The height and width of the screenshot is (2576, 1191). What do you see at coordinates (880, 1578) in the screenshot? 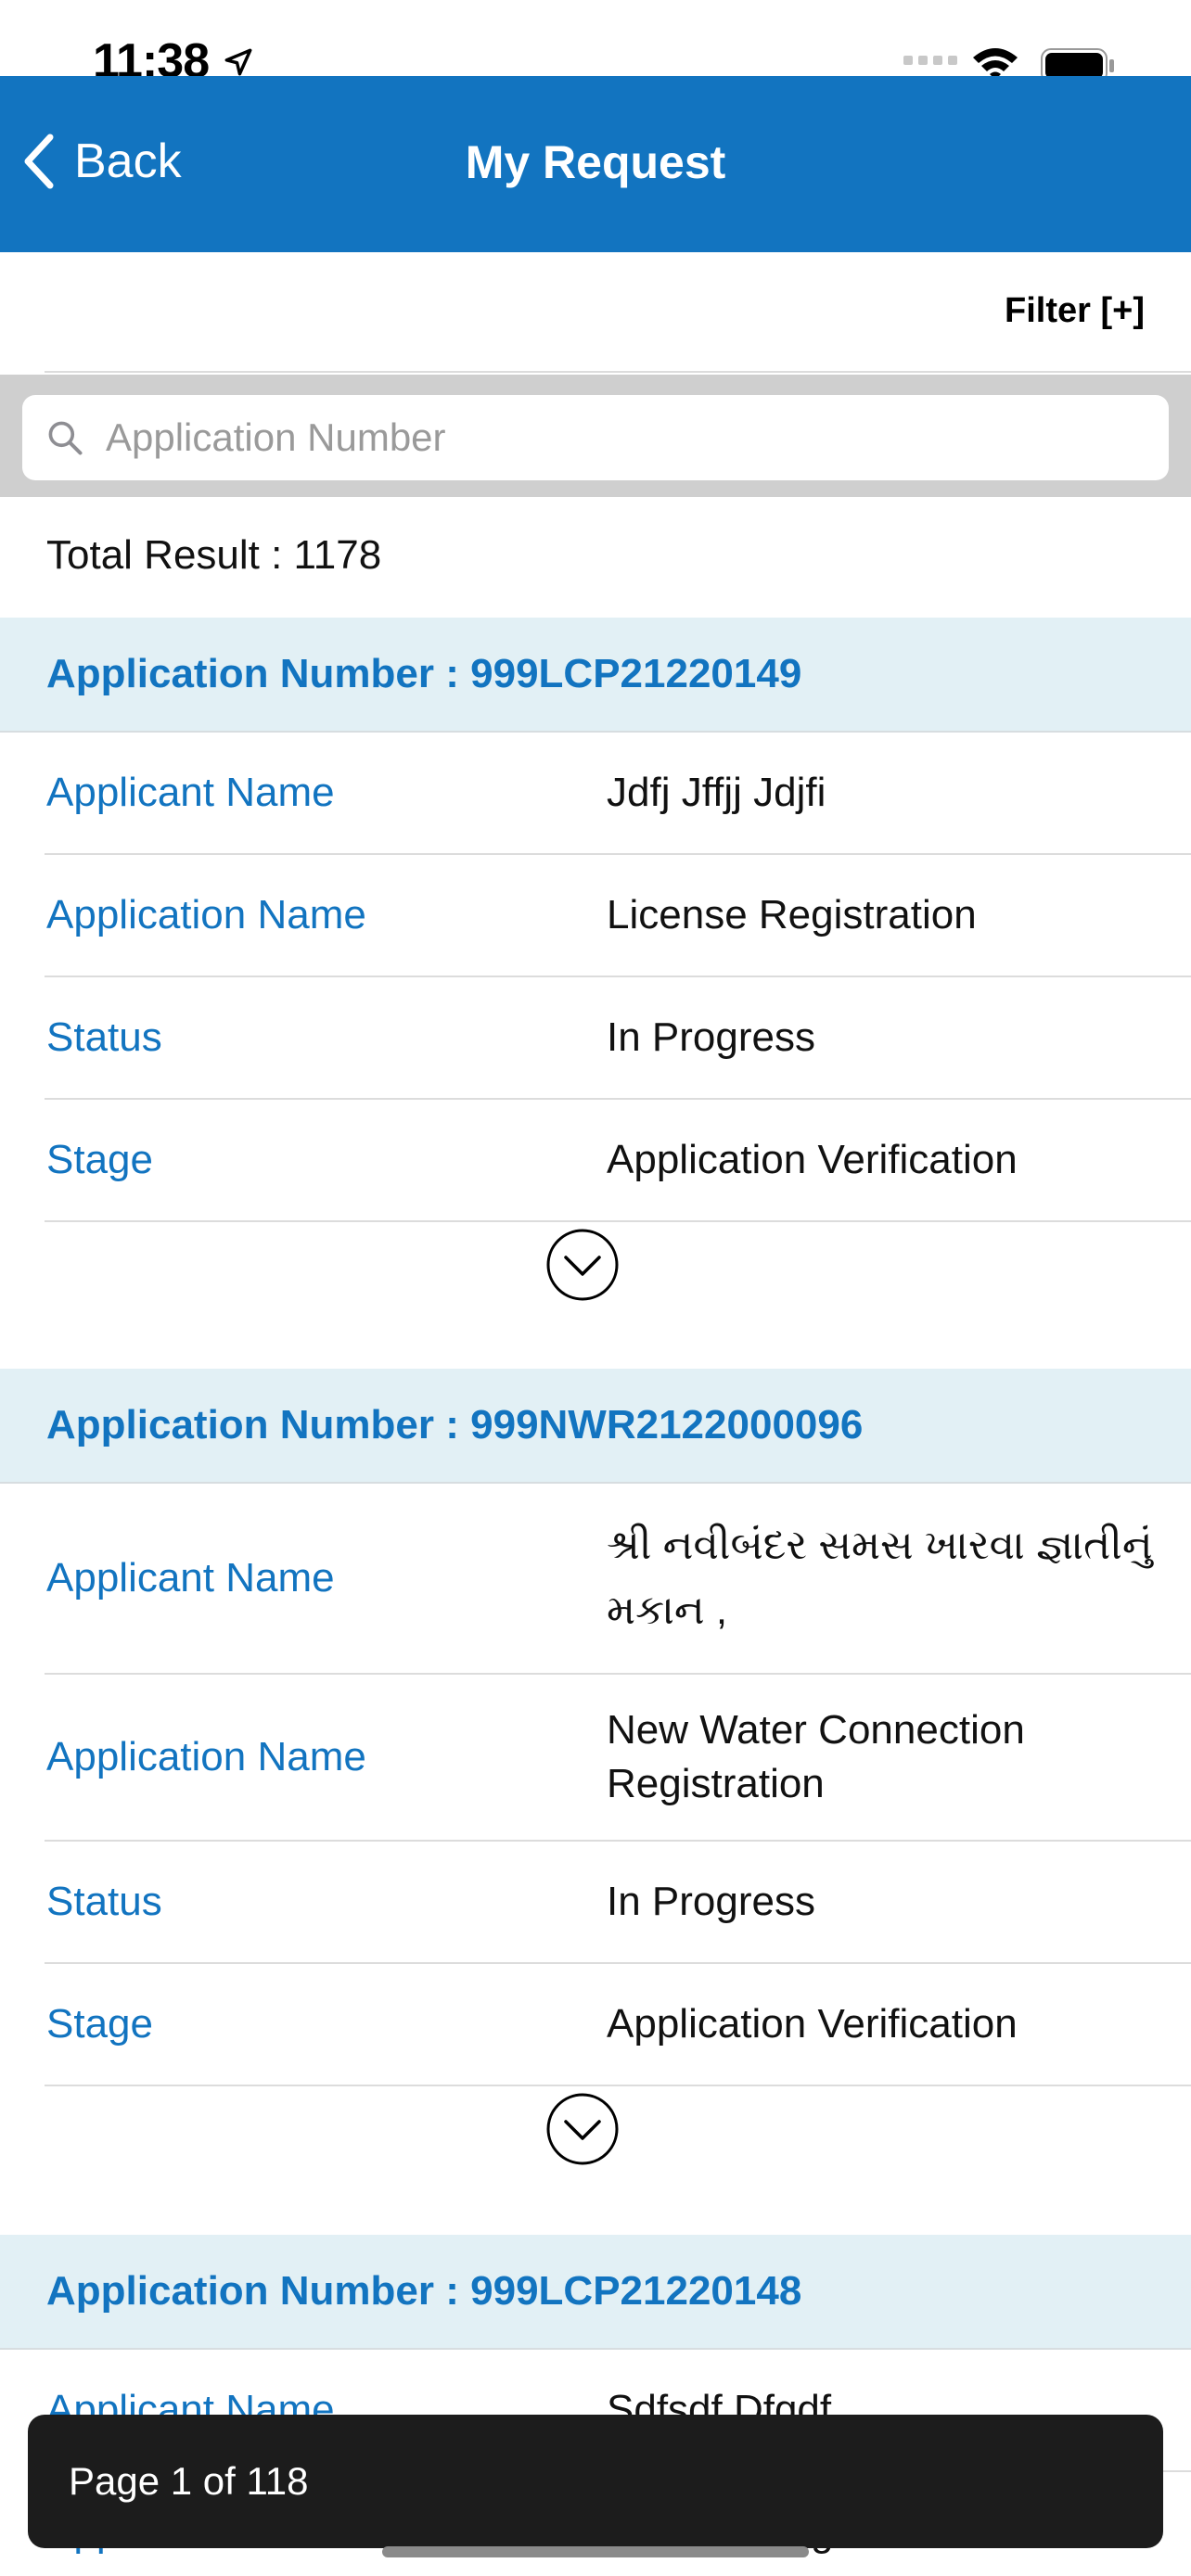
I see `applicant-name-value: શ્રી નવીબંદર સમસ ખારવા જ્ઞાતીનું મકાન ,` at bounding box center [880, 1578].